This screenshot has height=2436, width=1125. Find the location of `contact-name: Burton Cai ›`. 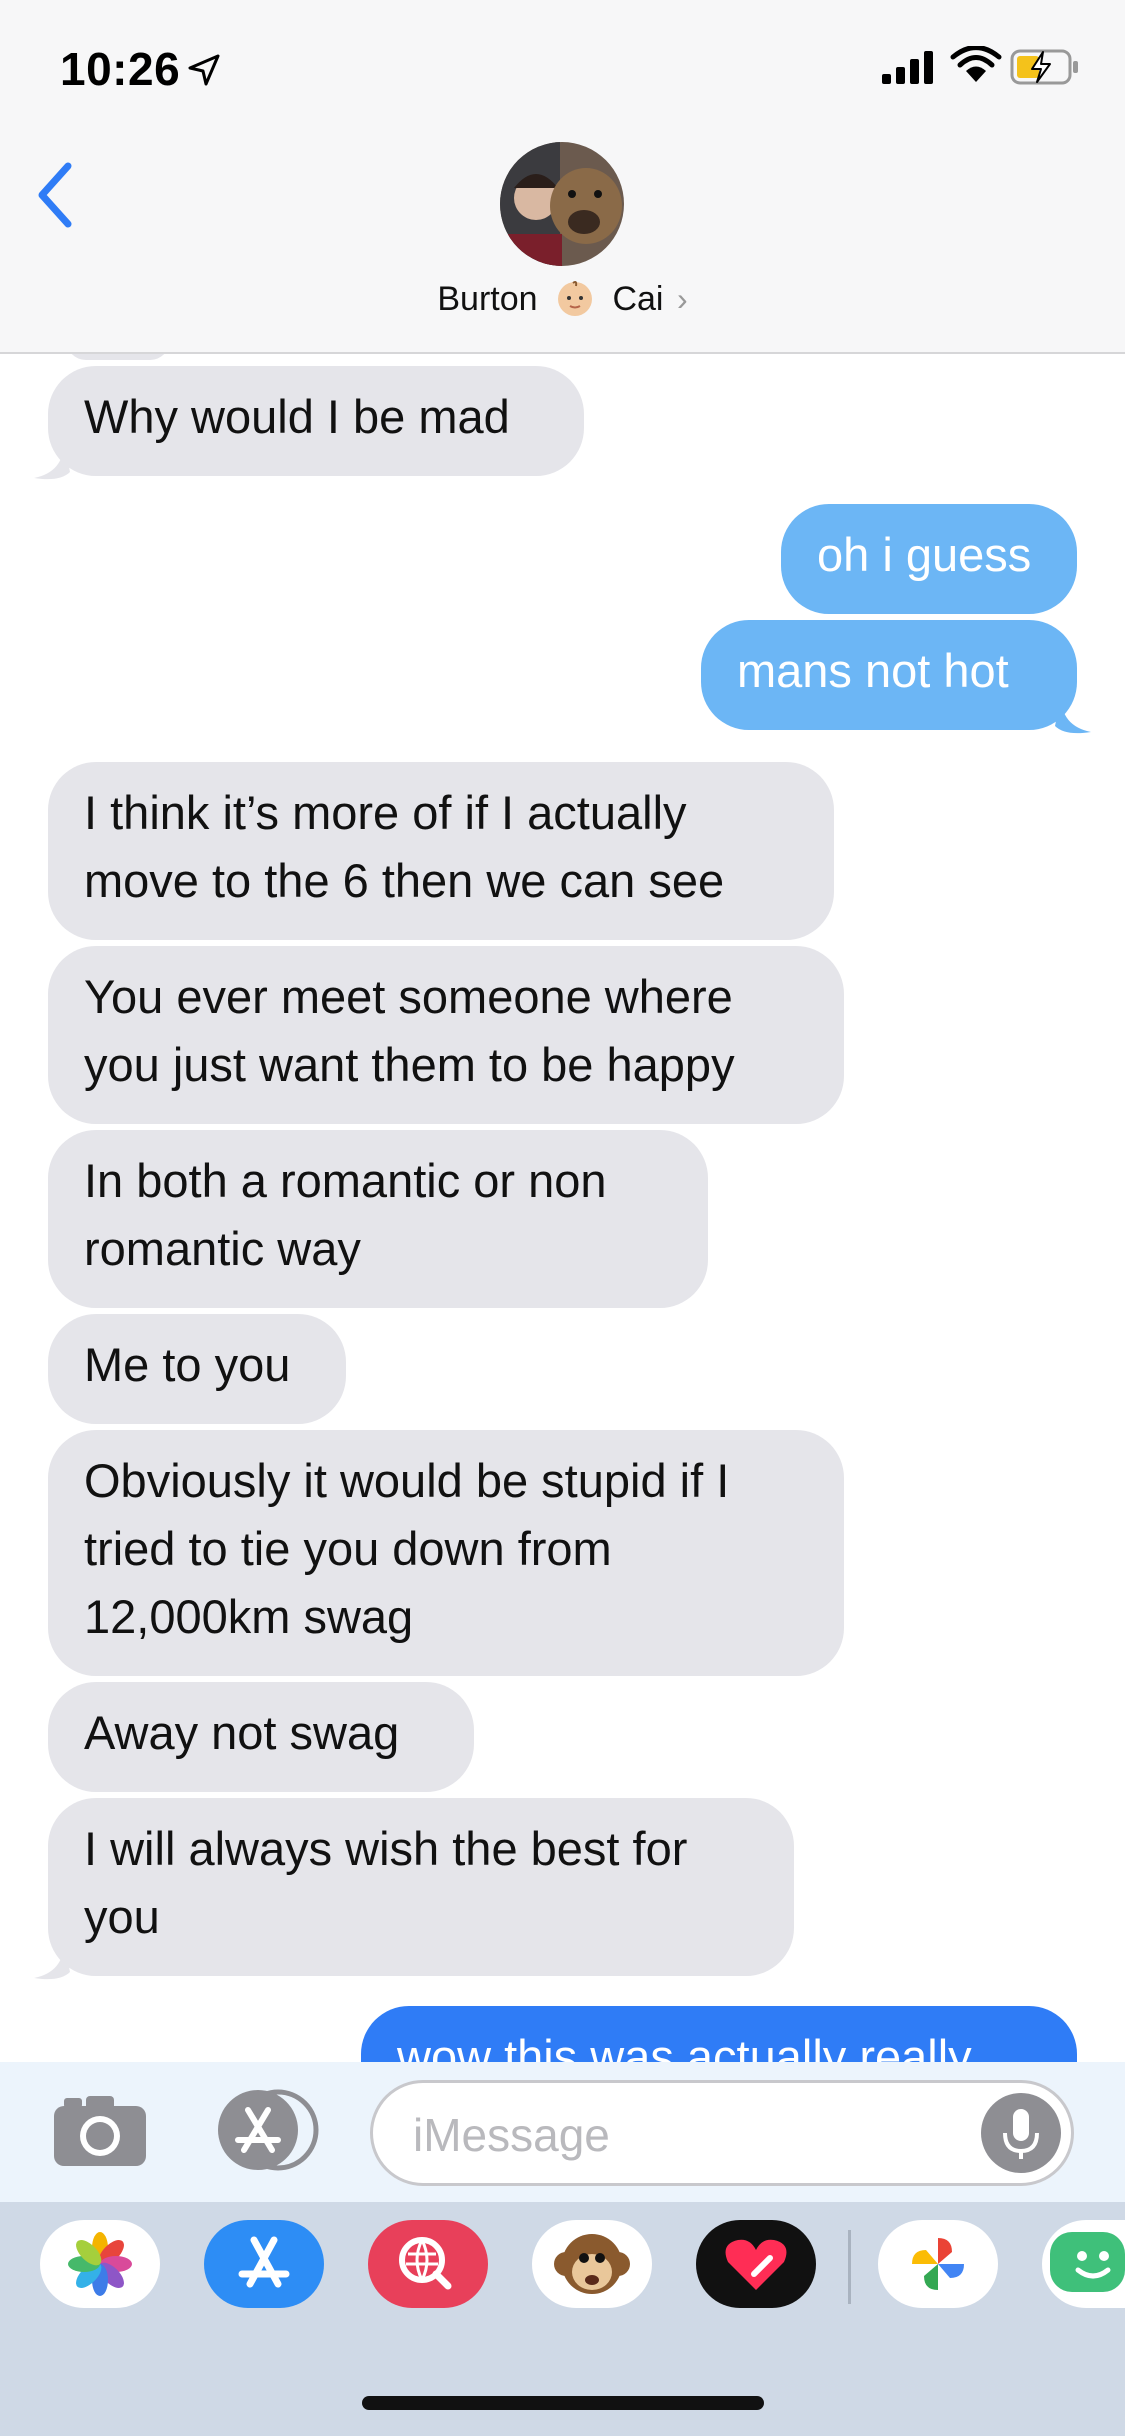

contact-name: Burton Cai › is located at coordinates (562, 301).